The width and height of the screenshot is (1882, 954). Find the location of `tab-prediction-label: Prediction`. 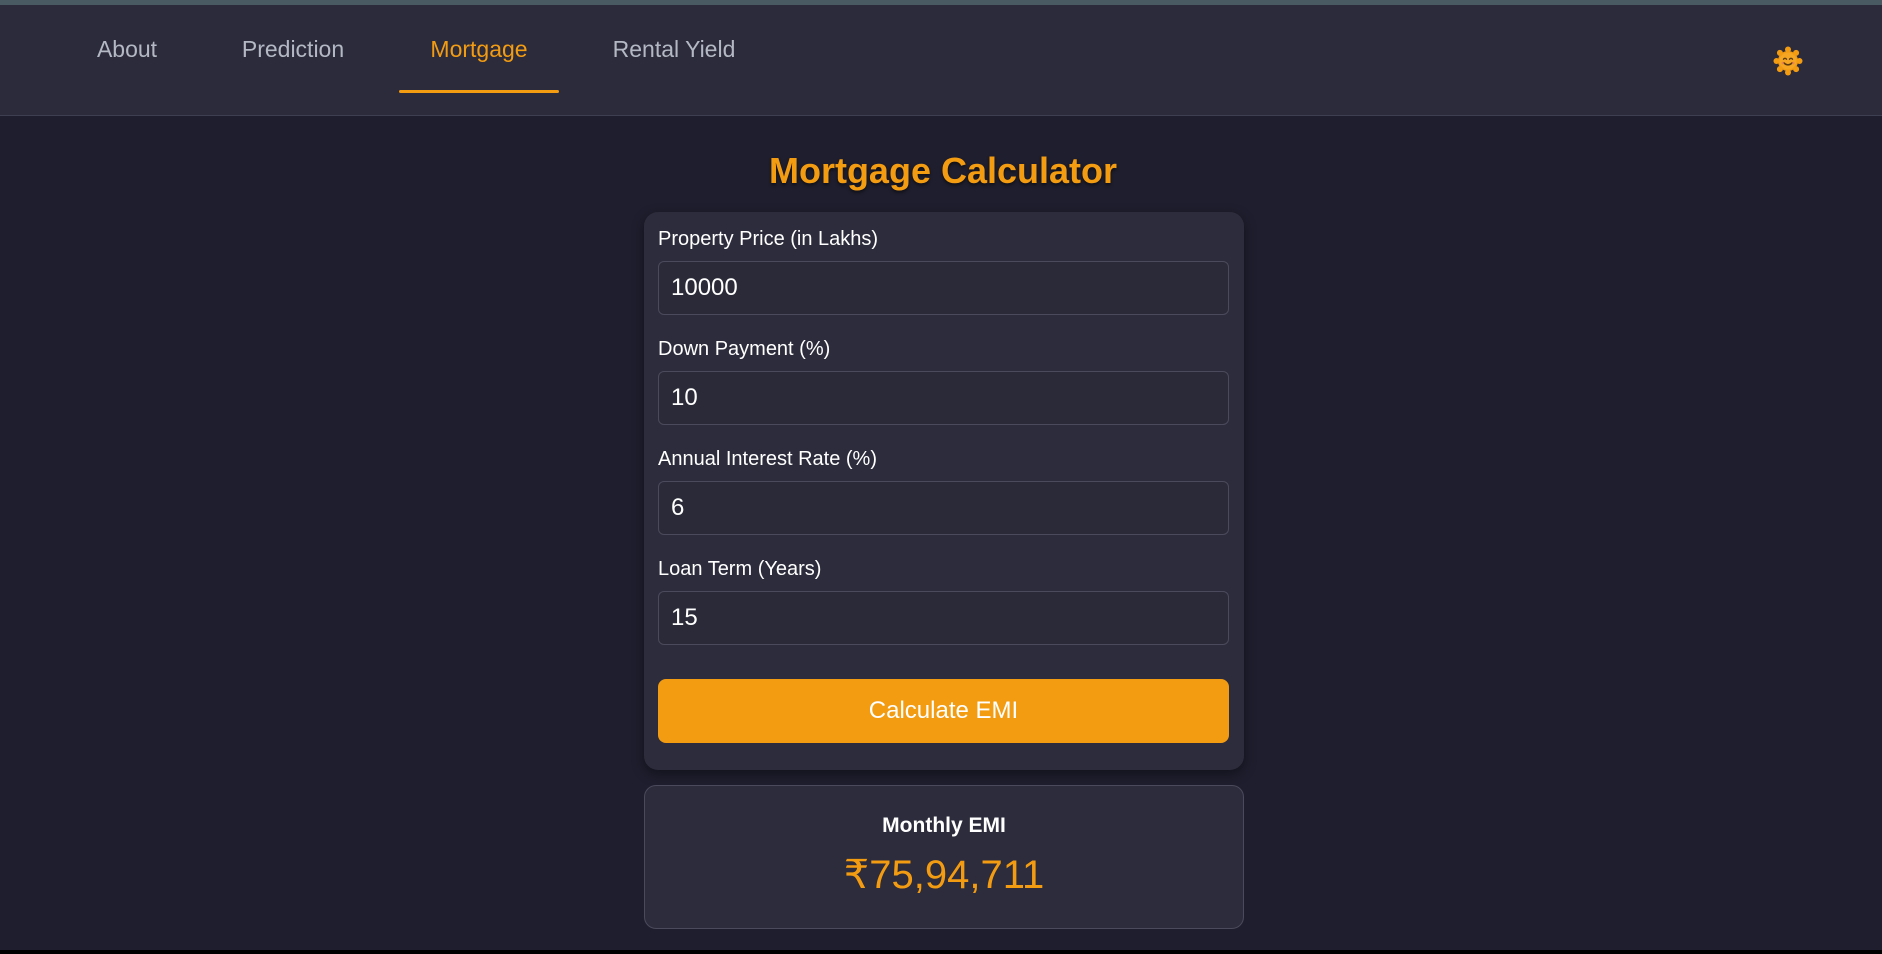

tab-prediction-label: Prediction is located at coordinates (293, 48).